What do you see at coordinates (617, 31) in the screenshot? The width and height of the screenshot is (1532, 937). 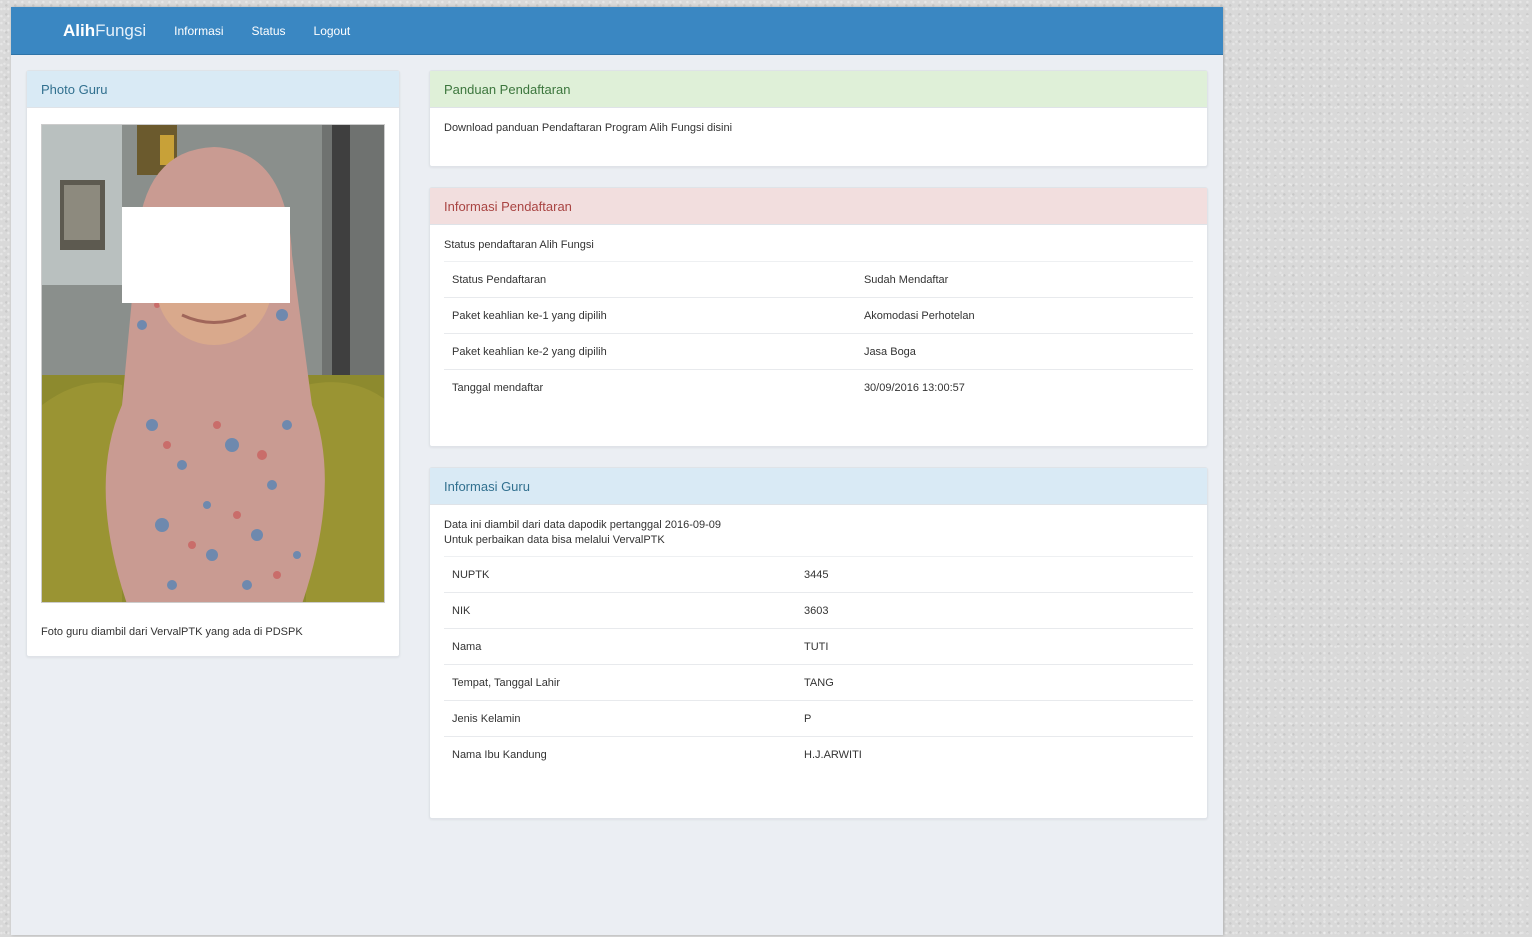 I see `top-navbar: AlihFungsi Informasi Status Logout` at bounding box center [617, 31].